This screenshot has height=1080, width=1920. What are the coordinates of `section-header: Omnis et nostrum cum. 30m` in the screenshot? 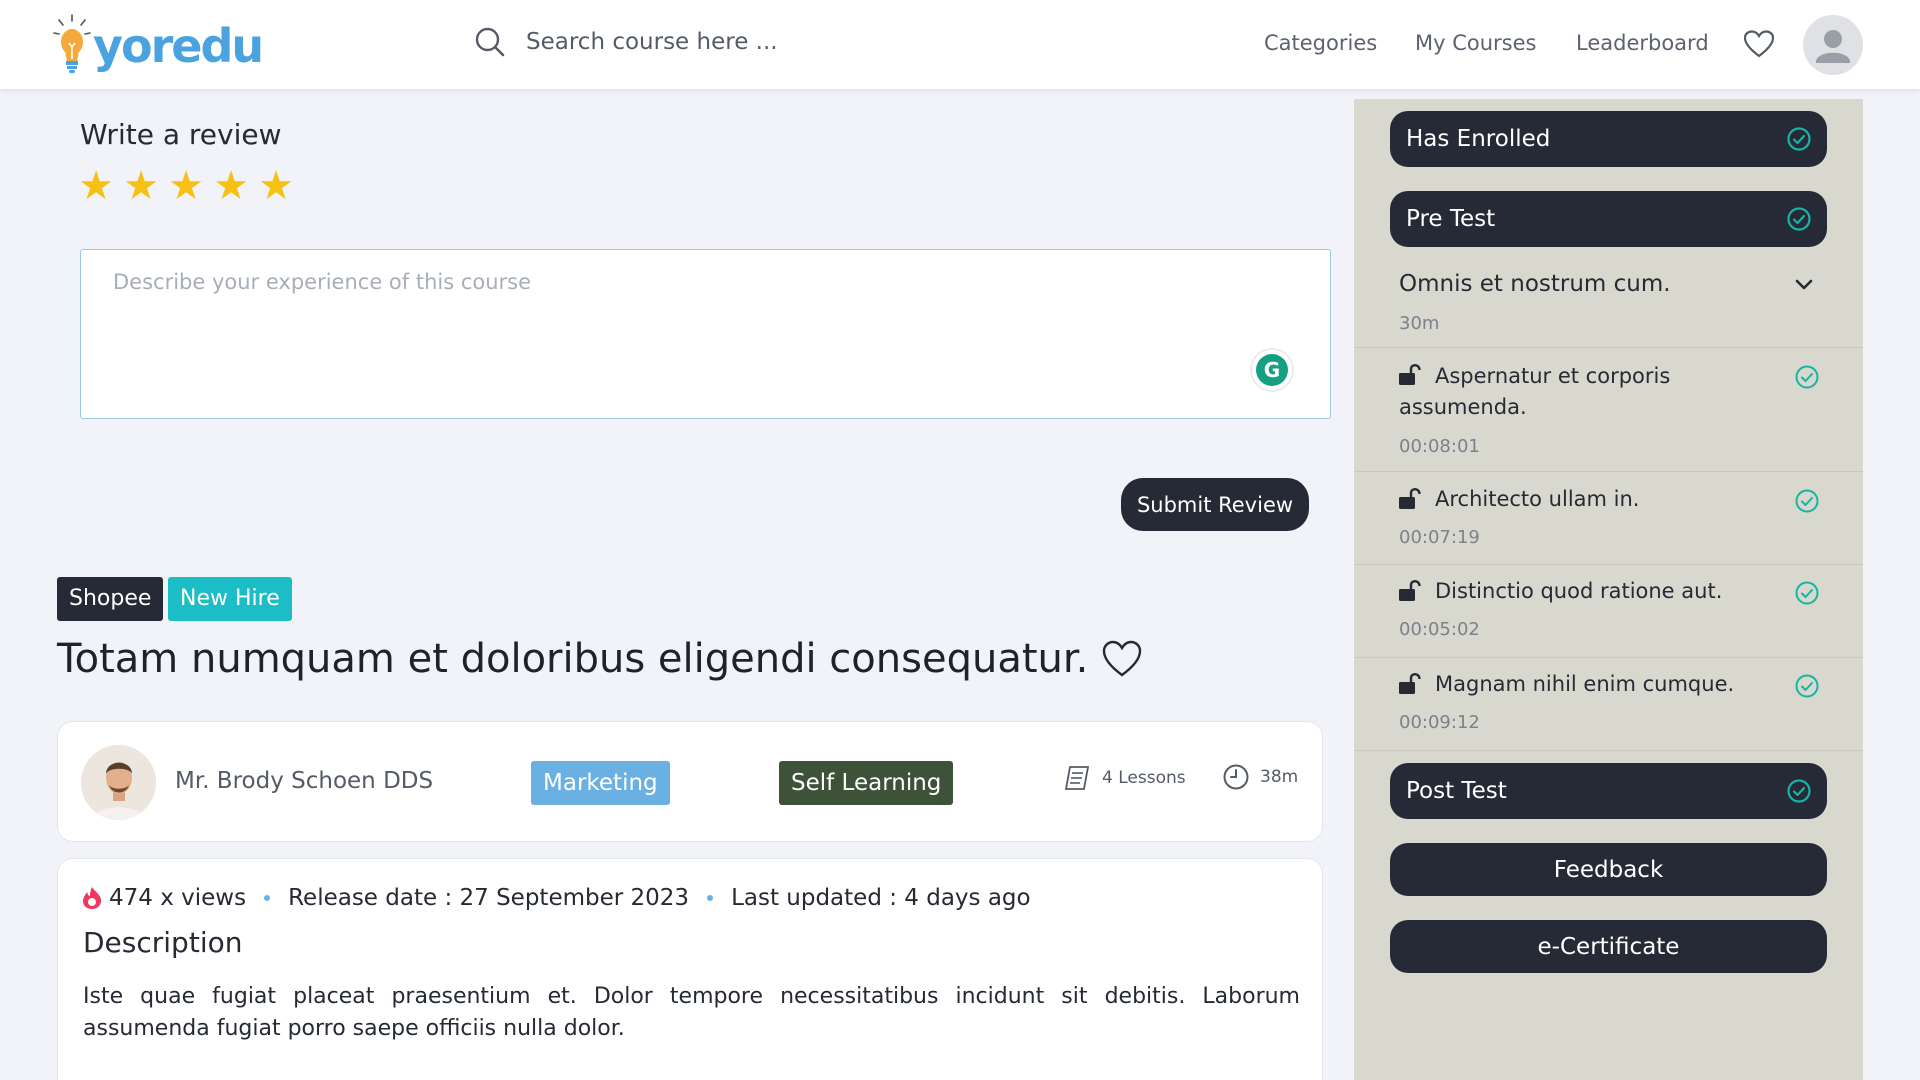 It's located at (1608, 303).